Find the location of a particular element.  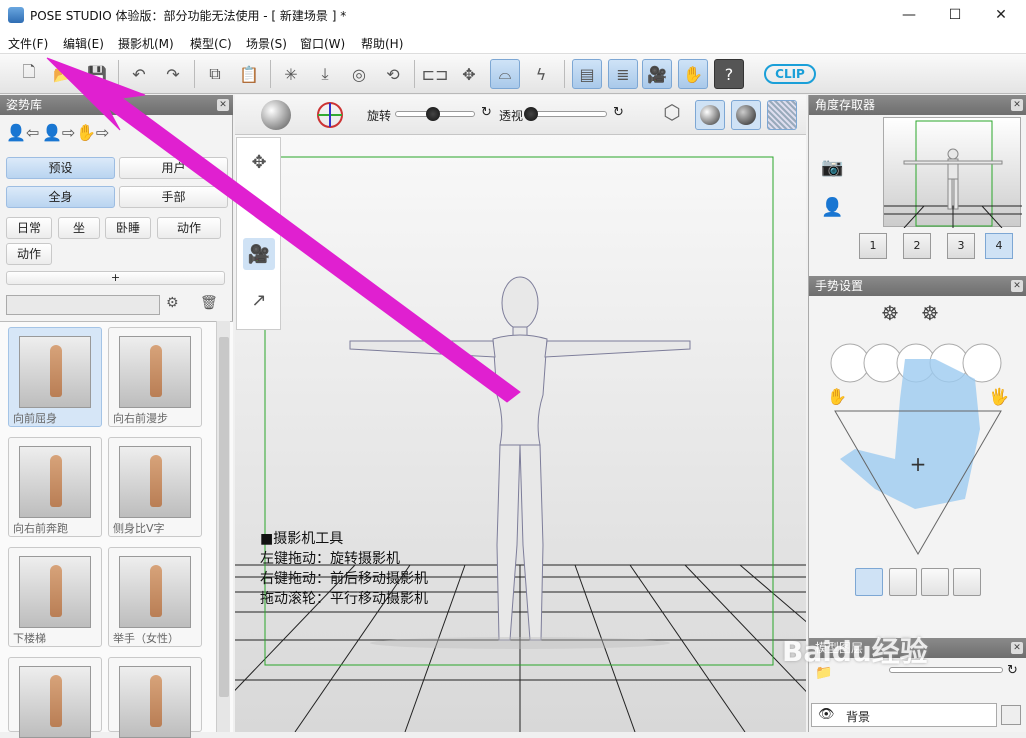

add-category-button: + is located at coordinates (115, 278).